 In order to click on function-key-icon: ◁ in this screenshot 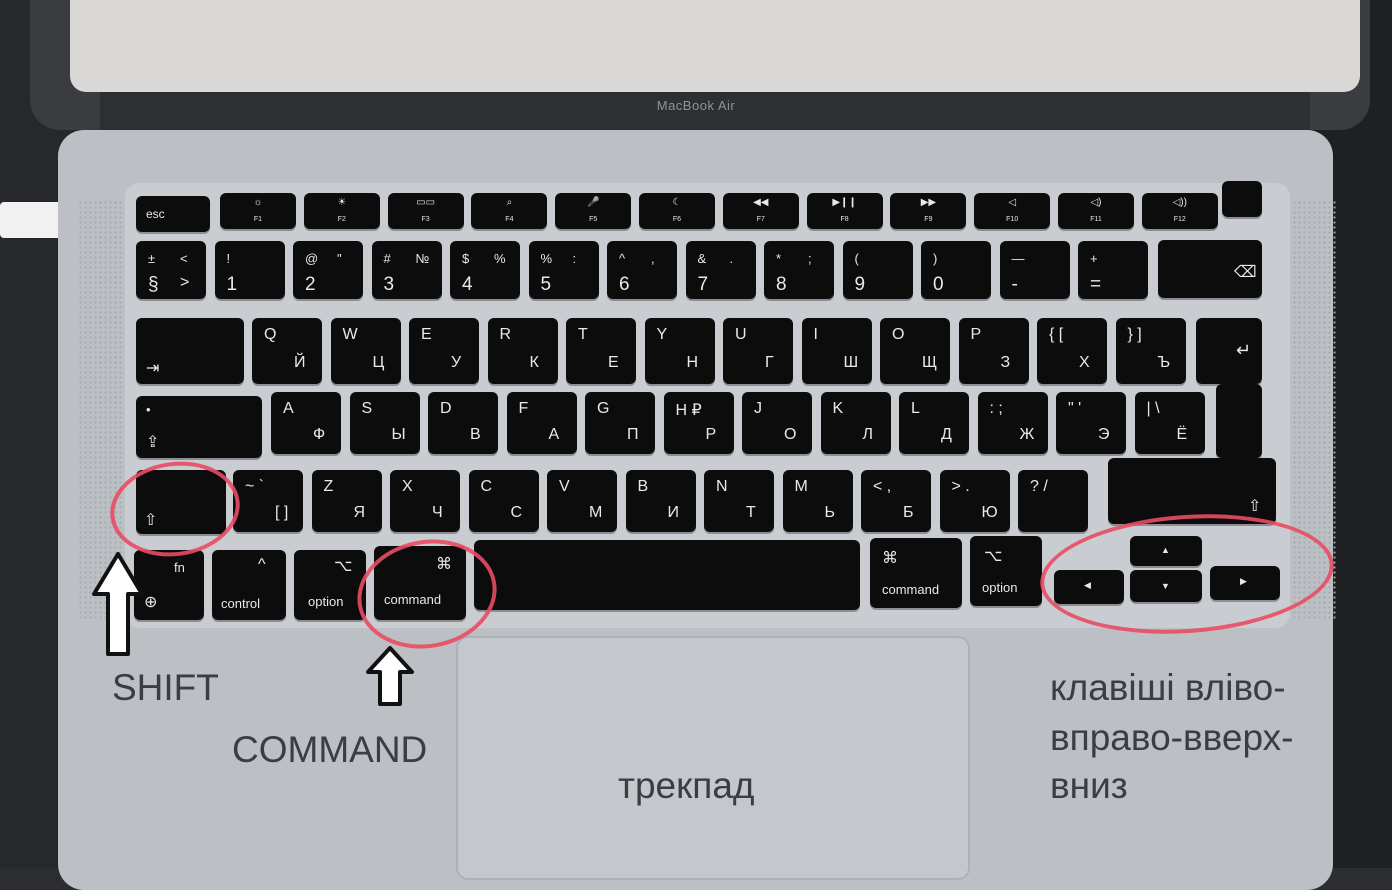, I will do `click(1012, 202)`.